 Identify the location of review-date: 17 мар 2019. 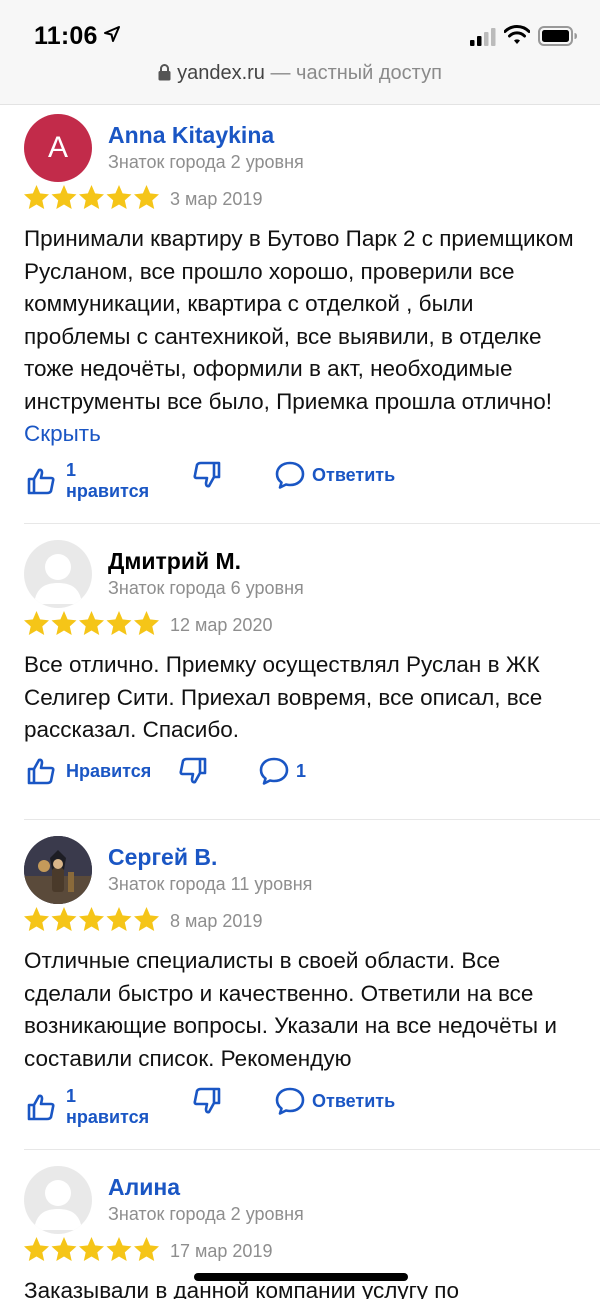
(221, 1251).